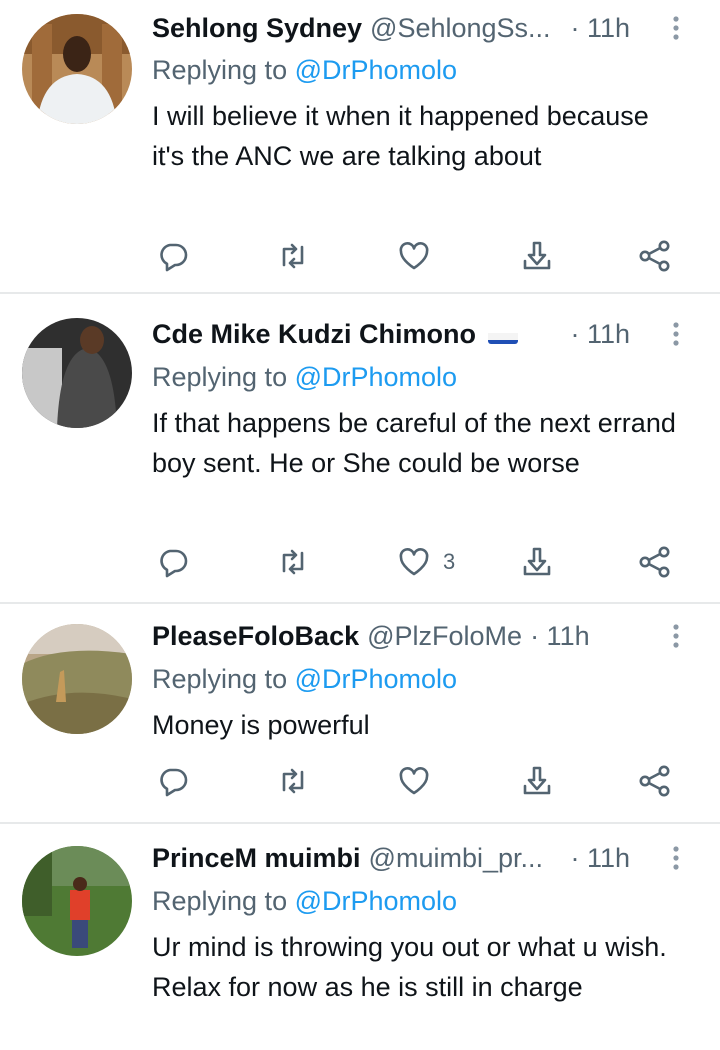 The image size is (720, 1050). Describe the element at coordinates (261, 725) in the screenshot. I see `tweet-text: Money is powerful` at that location.